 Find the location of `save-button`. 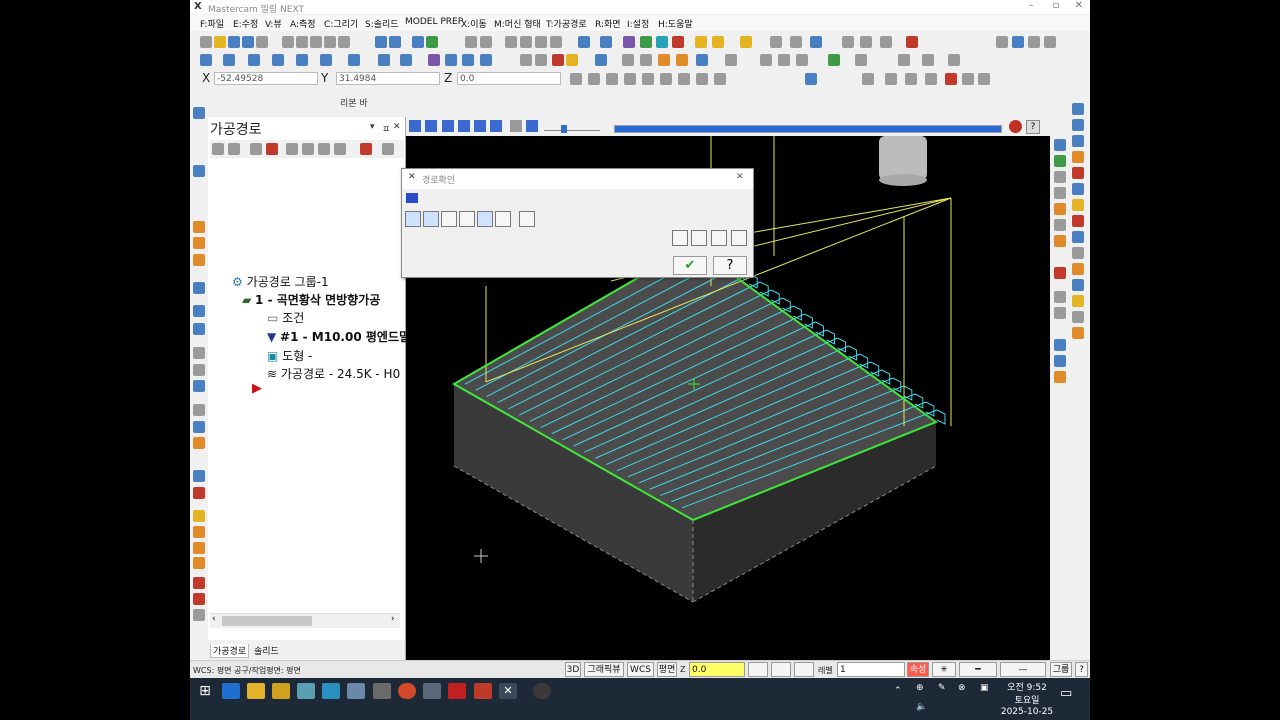

save-button is located at coordinates (739, 238).